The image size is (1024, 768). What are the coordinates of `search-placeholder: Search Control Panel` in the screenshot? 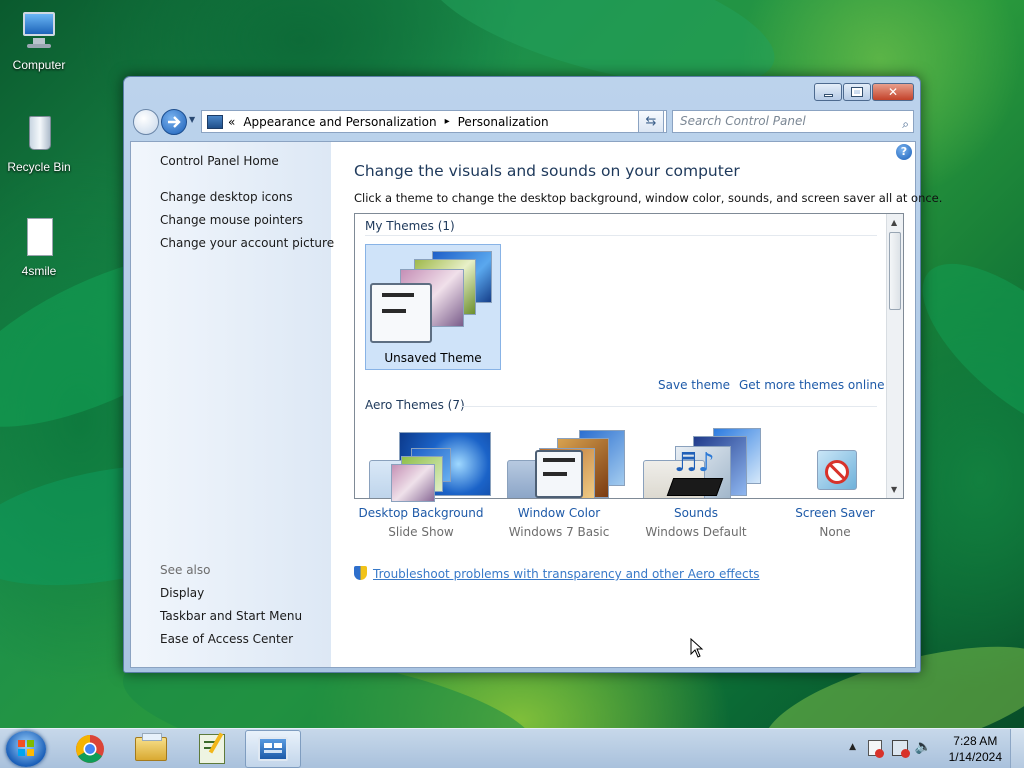 It's located at (743, 121).